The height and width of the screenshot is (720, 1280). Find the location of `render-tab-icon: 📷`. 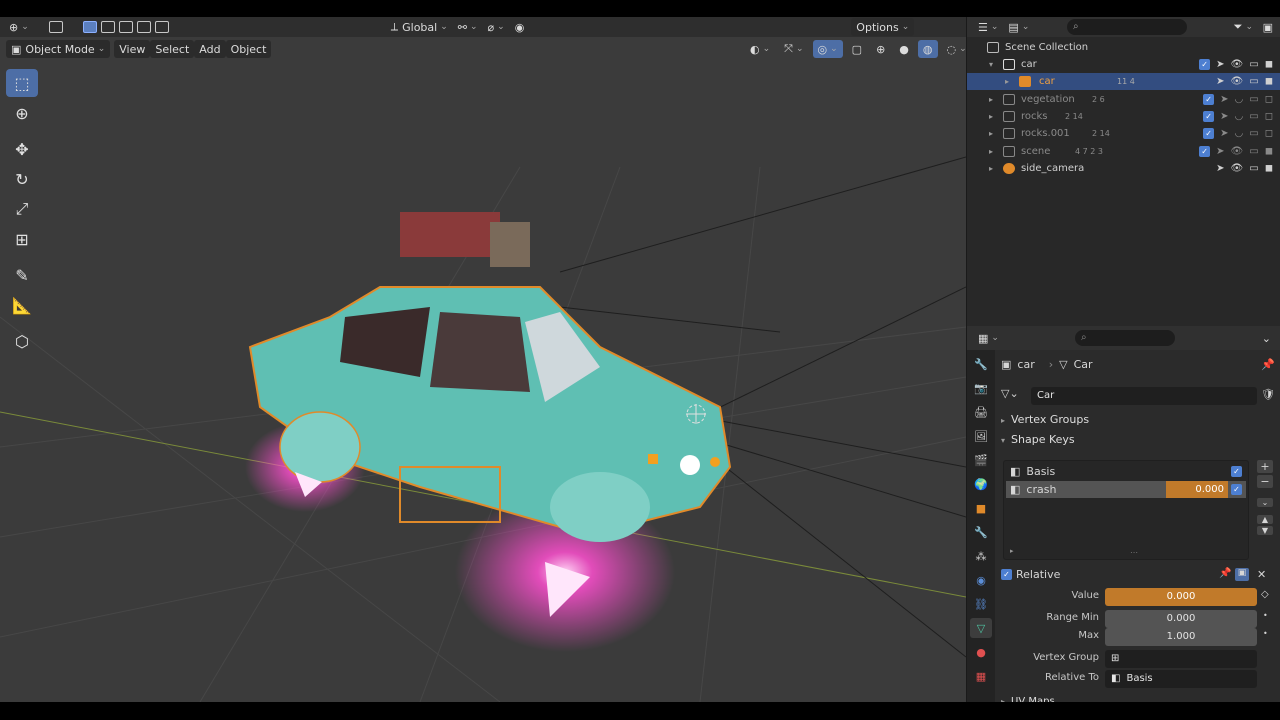

render-tab-icon: 📷 is located at coordinates (981, 388).